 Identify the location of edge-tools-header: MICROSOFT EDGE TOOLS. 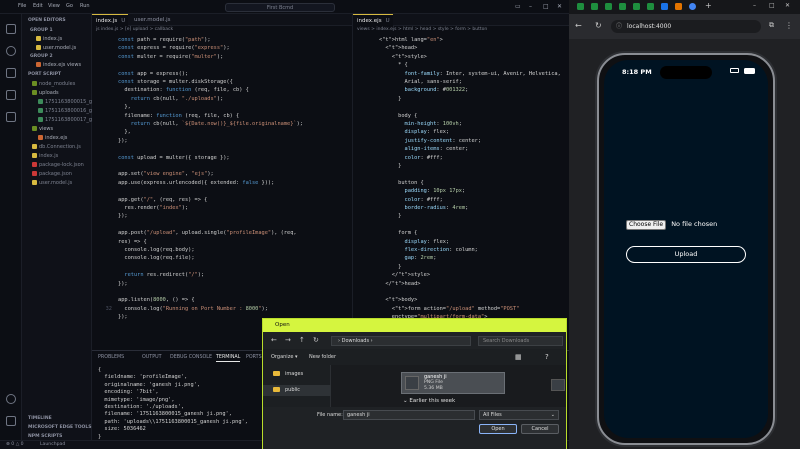
(60, 427).